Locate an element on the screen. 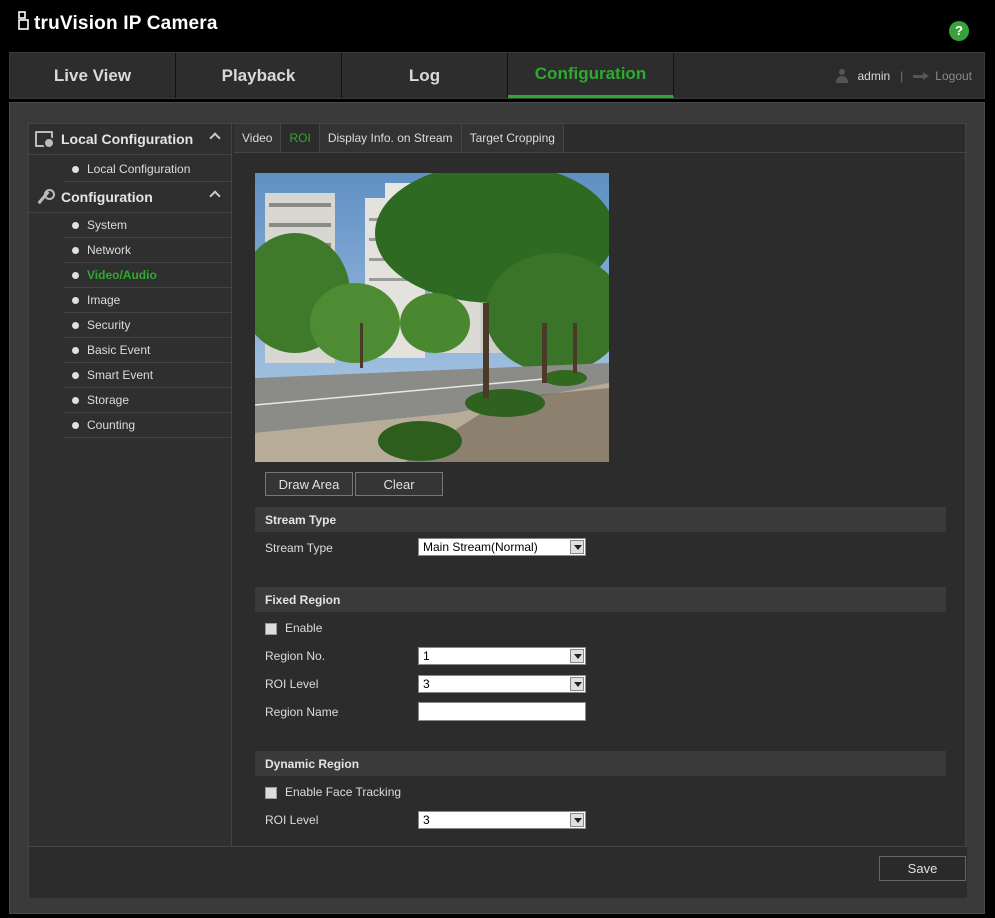  sidebar-item-label: Network is located at coordinates (109, 250).